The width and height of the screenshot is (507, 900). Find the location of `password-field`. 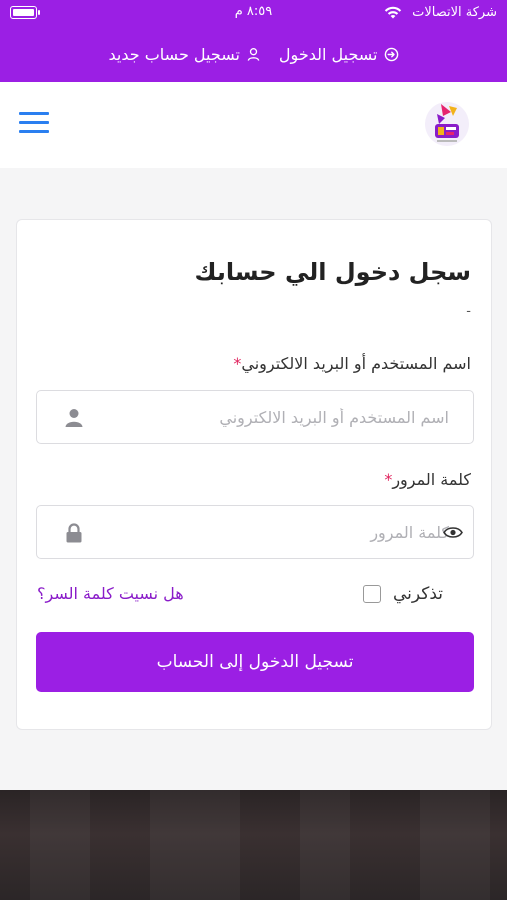

password-field is located at coordinates (255, 532).